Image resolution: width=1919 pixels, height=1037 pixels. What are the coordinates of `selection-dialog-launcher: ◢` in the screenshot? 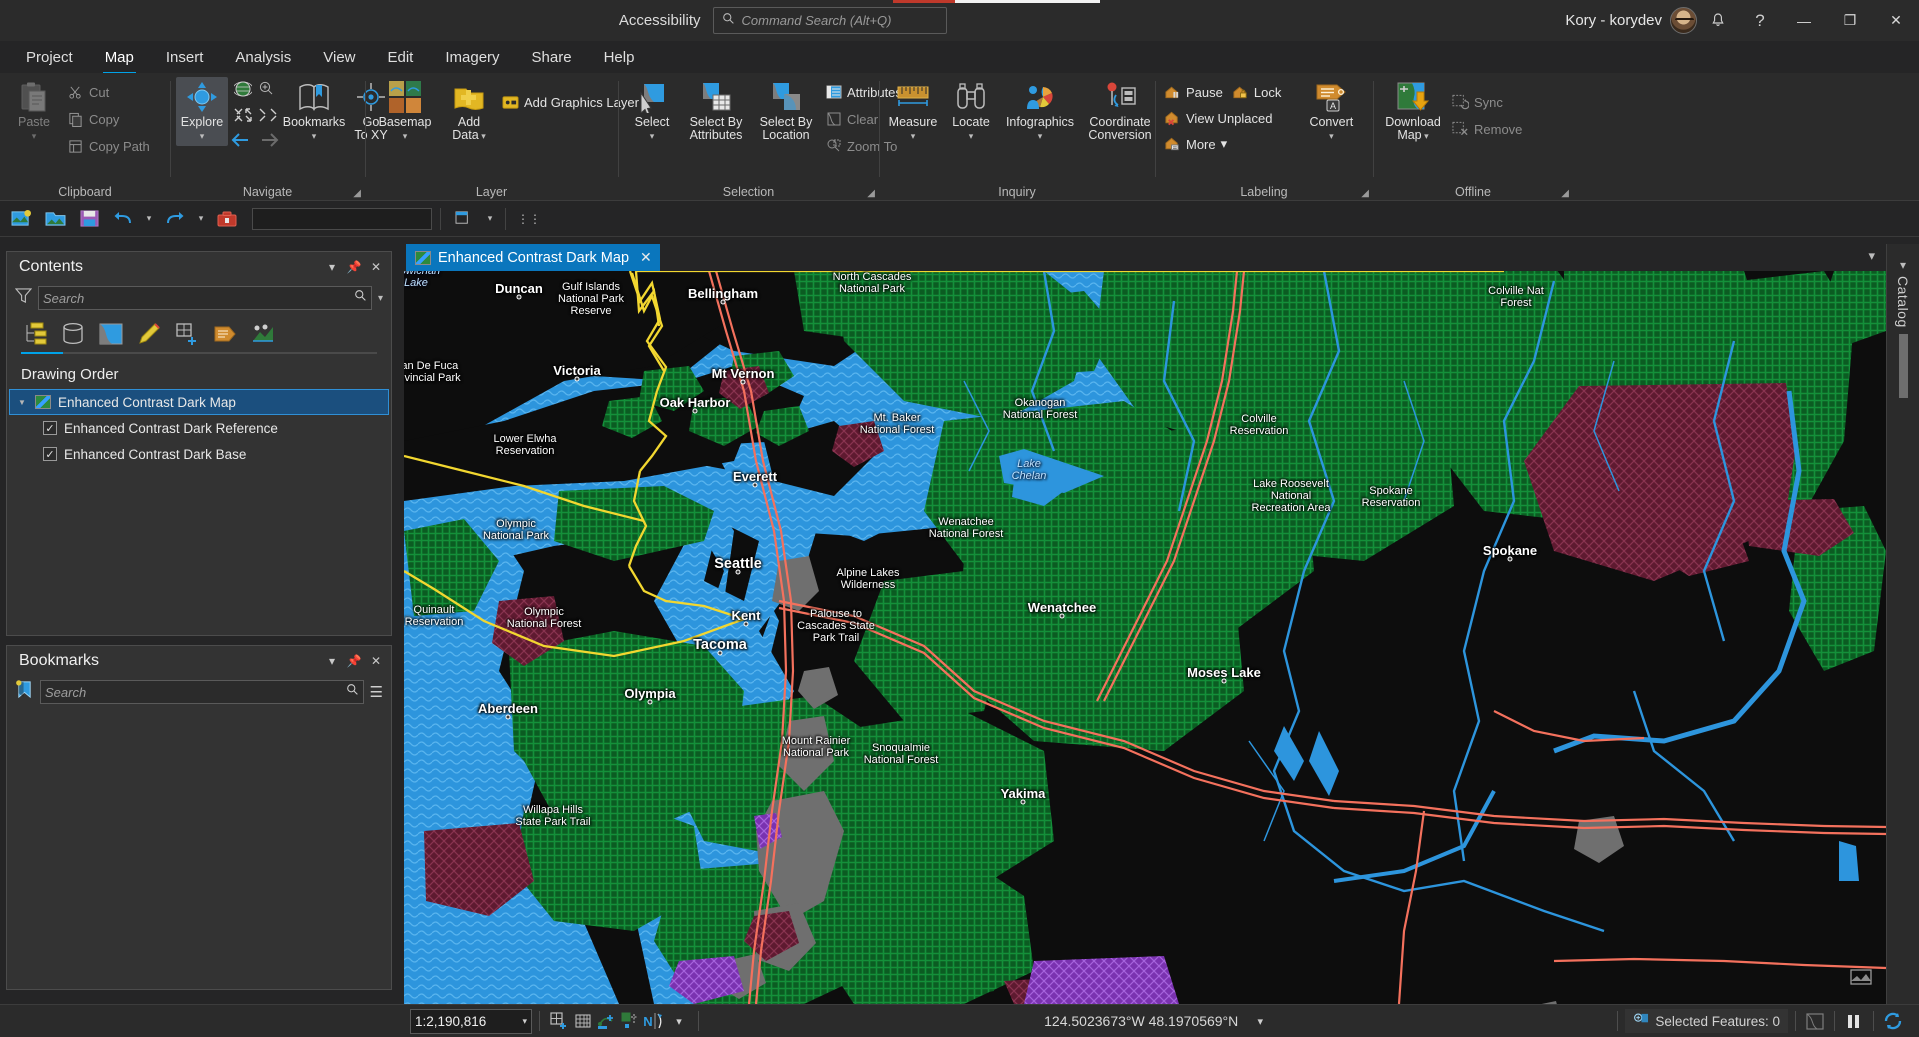 It's located at (871, 193).